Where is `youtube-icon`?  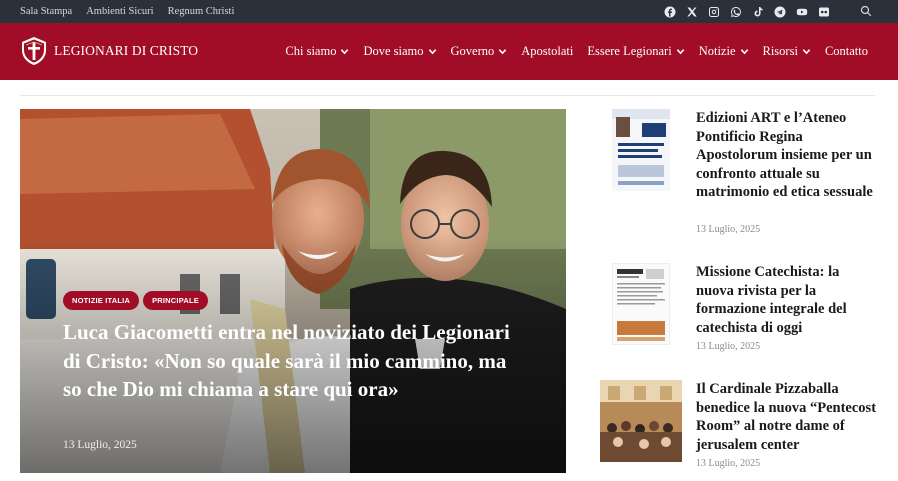
youtube-icon is located at coordinates (802, 12).